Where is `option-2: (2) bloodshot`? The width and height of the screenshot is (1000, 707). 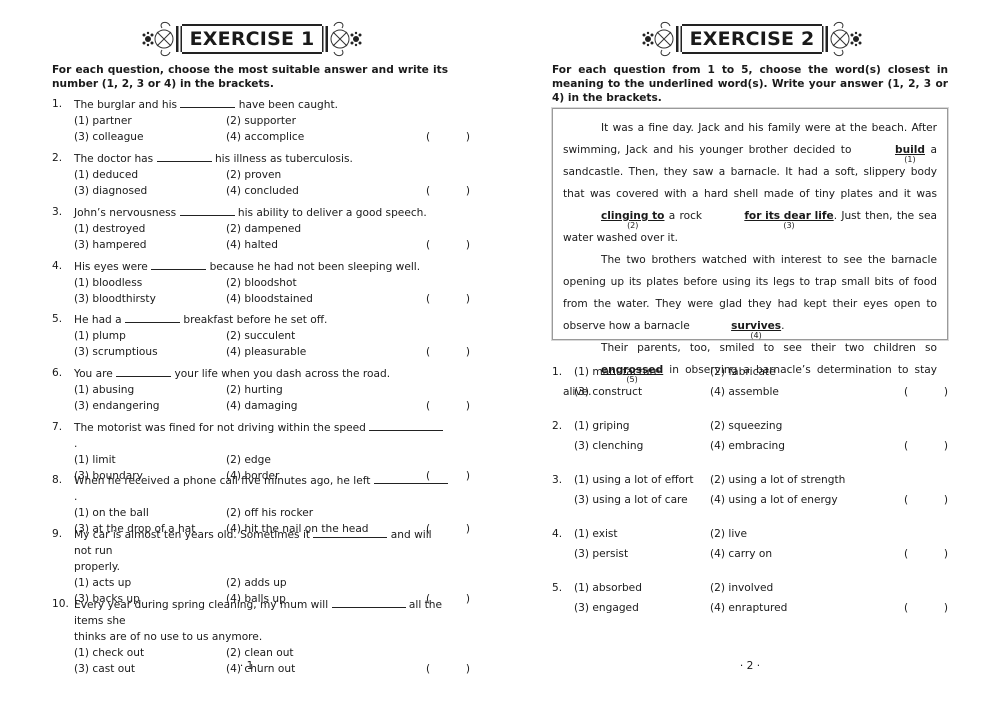 option-2: (2) bloodshot is located at coordinates (261, 283).